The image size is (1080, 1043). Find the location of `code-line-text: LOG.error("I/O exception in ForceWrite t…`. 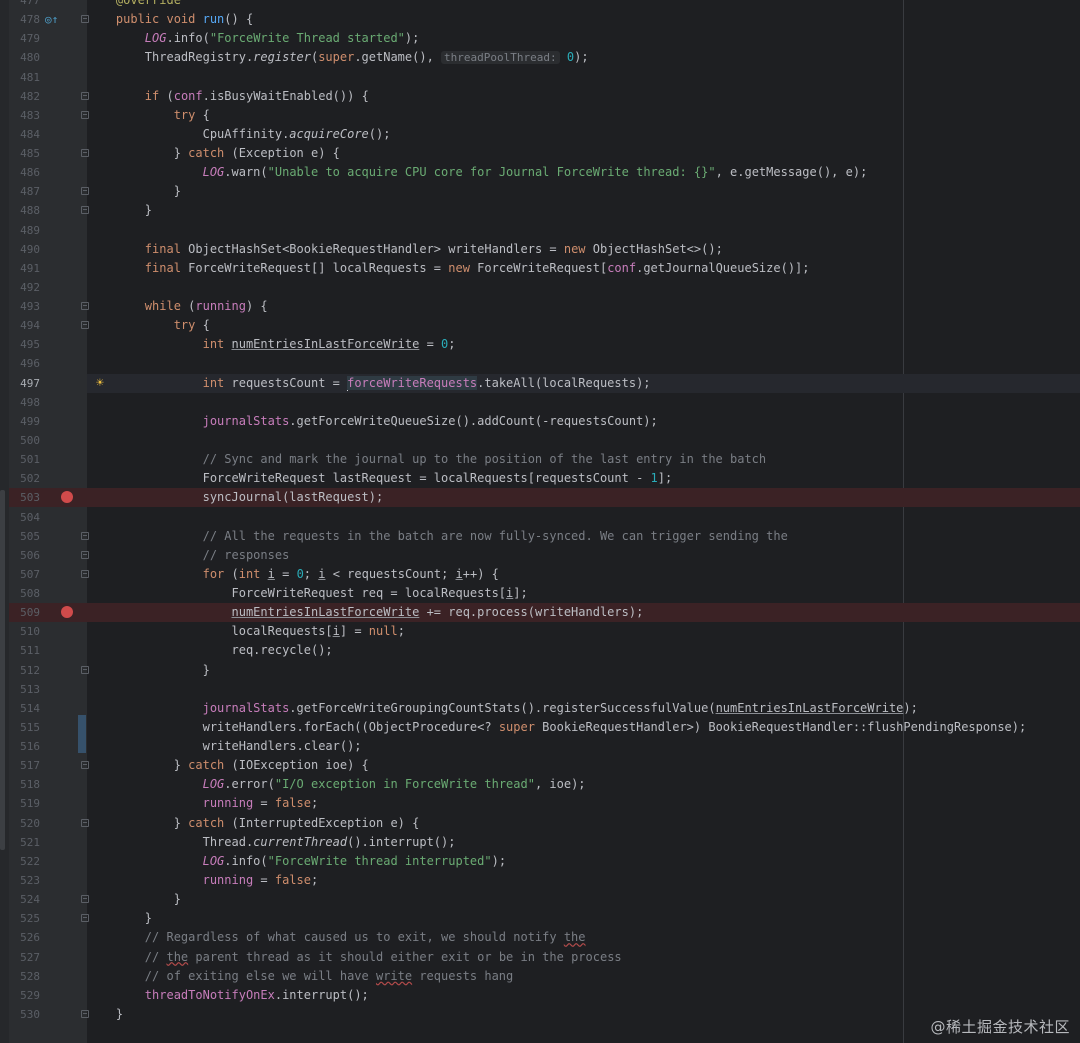

code-line-text: LOG.error("I/O exception in ForceWrite t… is located at coordinates (583, 784).